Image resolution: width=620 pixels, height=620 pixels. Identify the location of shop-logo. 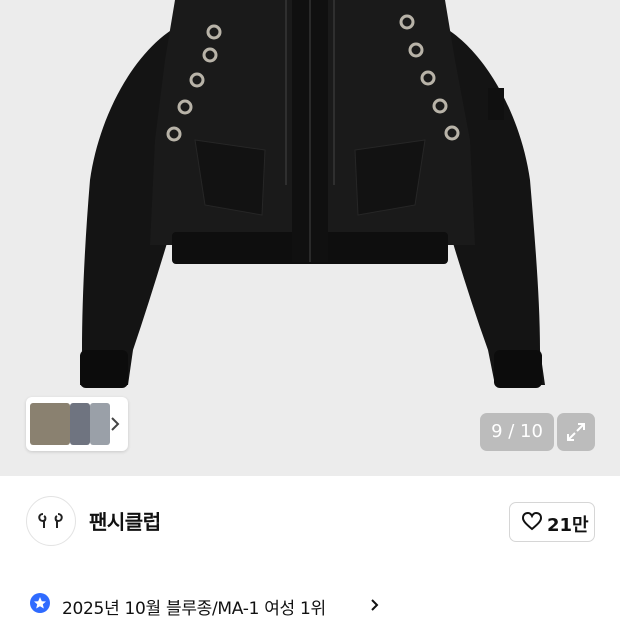
(51, 521).